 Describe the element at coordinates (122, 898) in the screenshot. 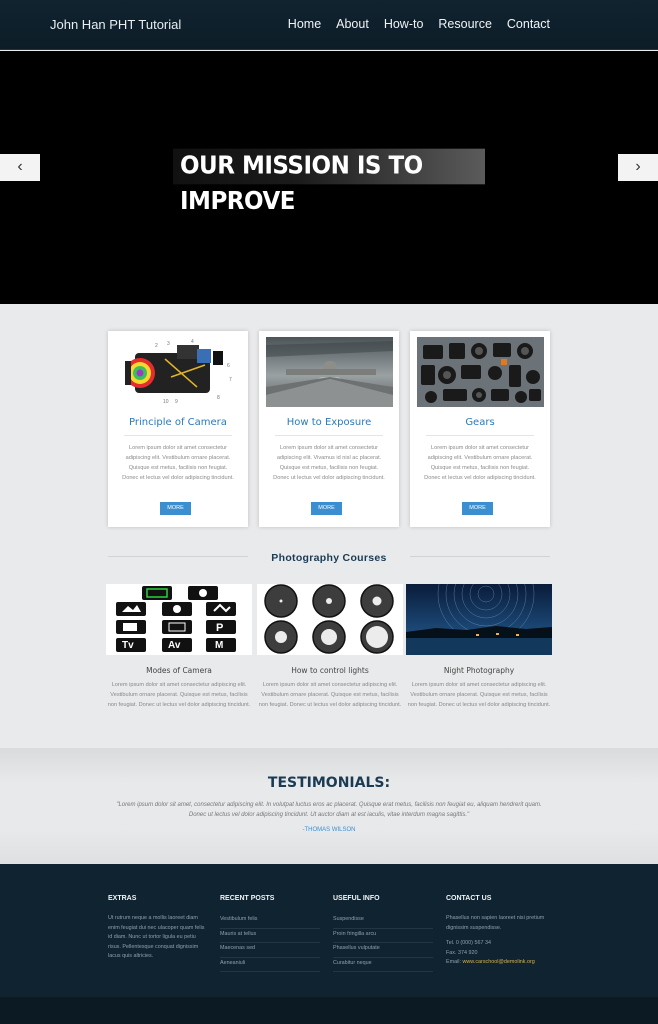

I see `footer-heading: EXTRAS` at that location.